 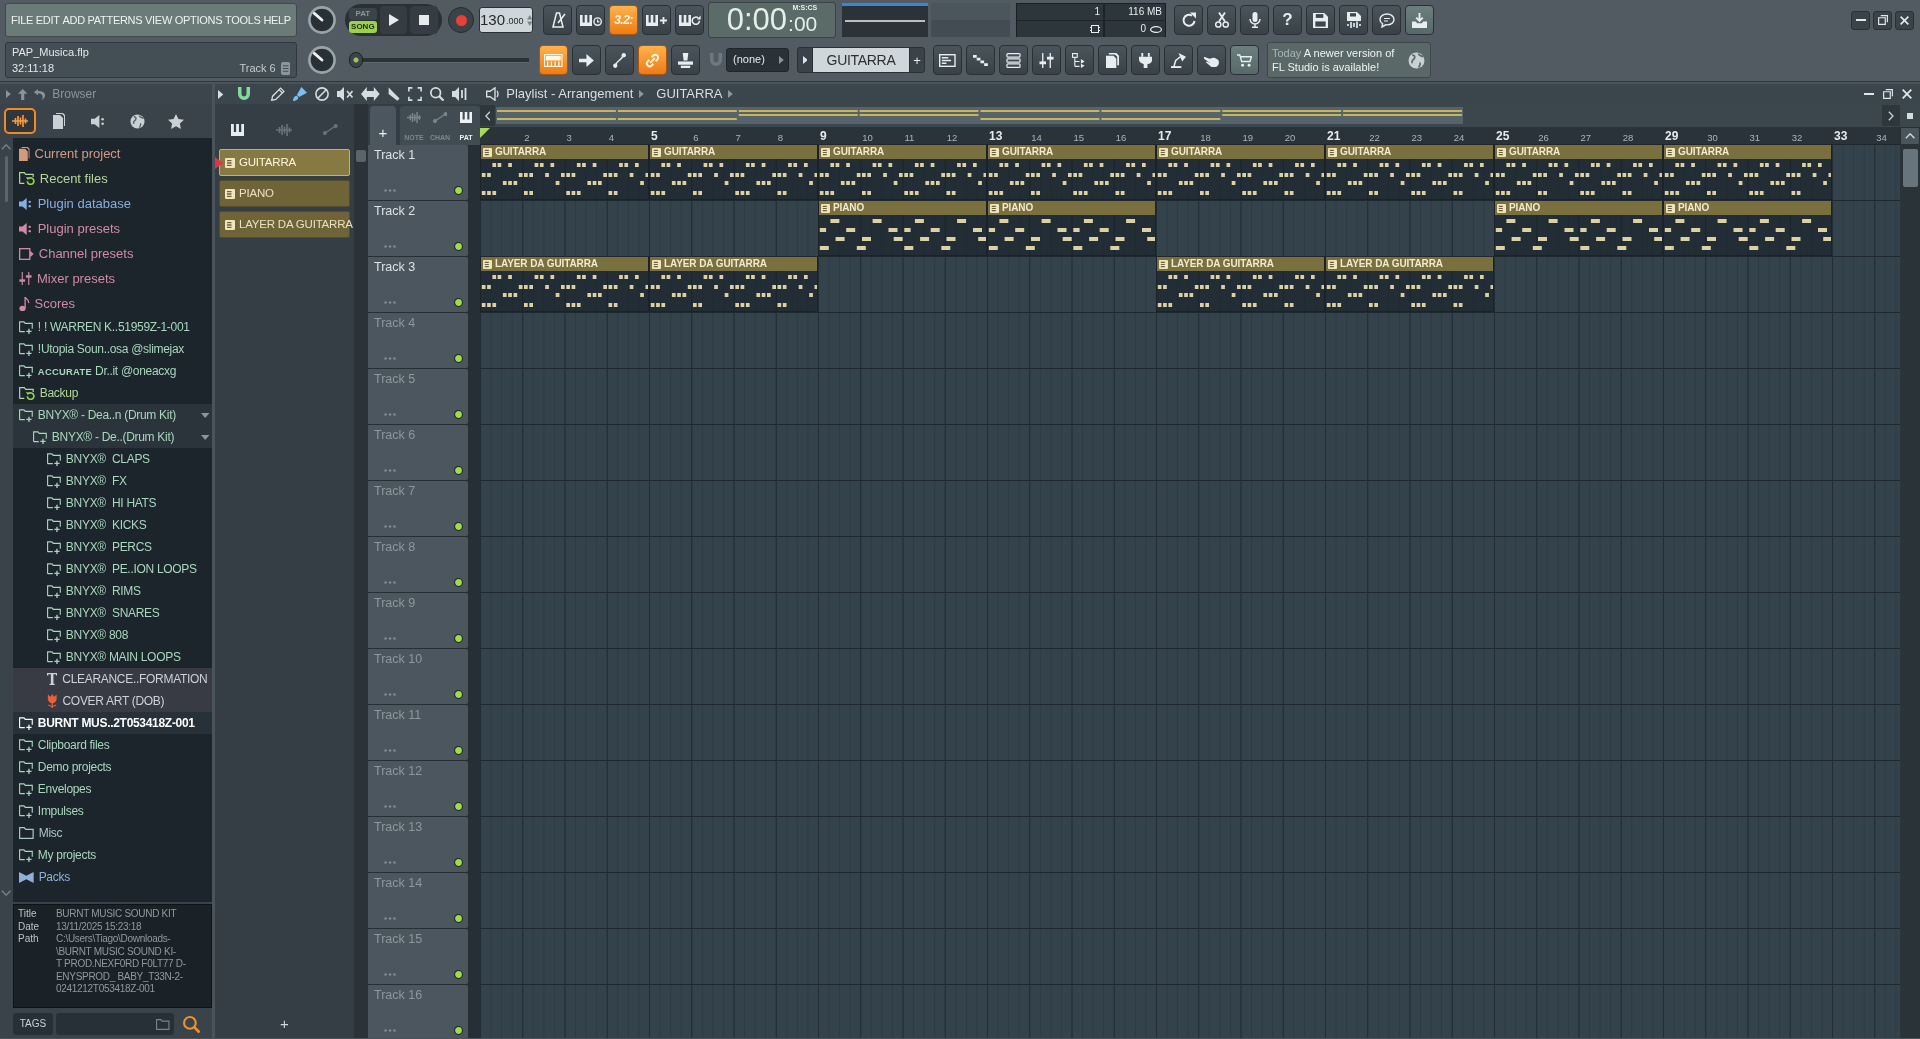 What do you see at coordinates (244, 94) in the screenshot?
I see `magnet-icon` at bounding box center [244, 94].